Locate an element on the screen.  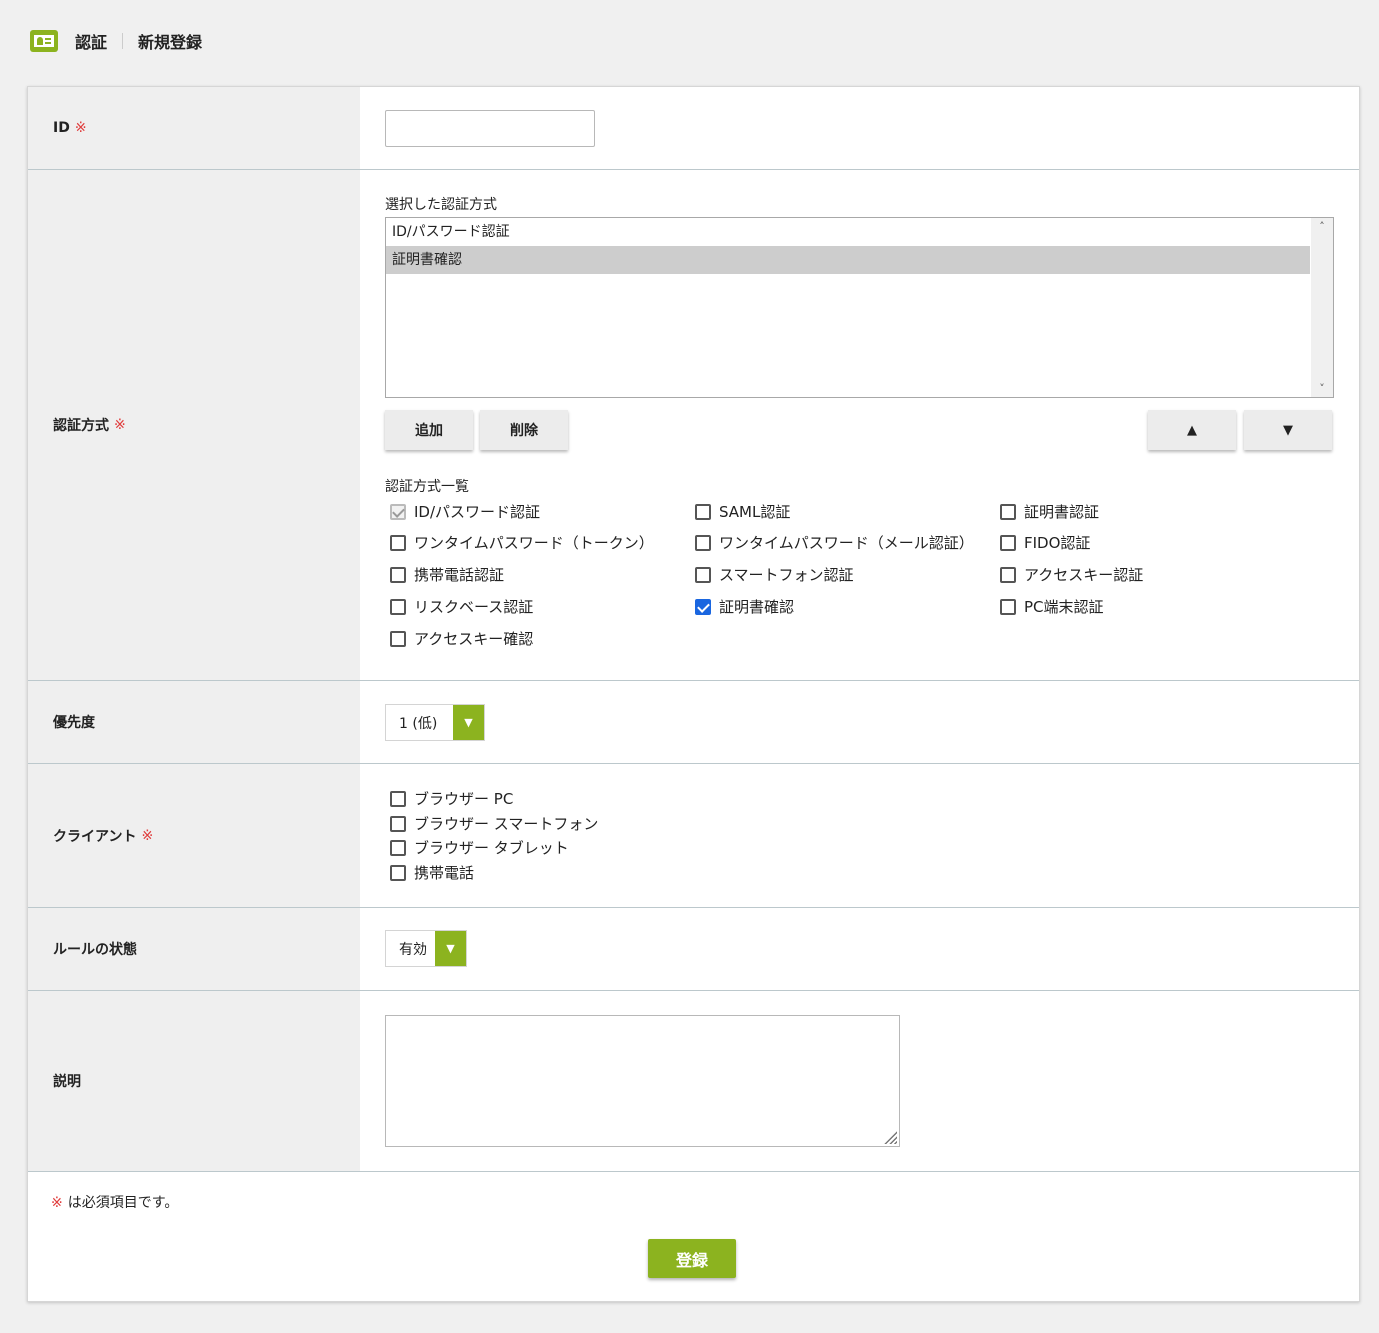
required-note: ※ は必須項目です。 is located at coordinates (114, 1202).